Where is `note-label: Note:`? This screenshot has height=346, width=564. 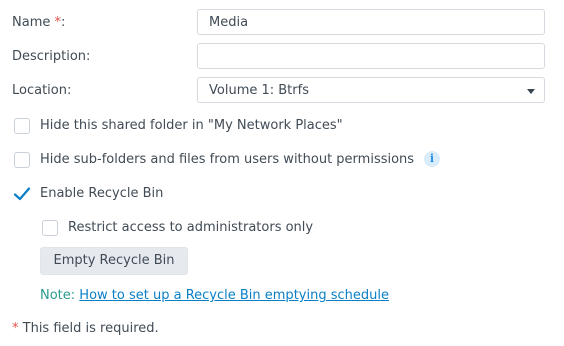 note-label: Note: is located at coordinates (58, 295).